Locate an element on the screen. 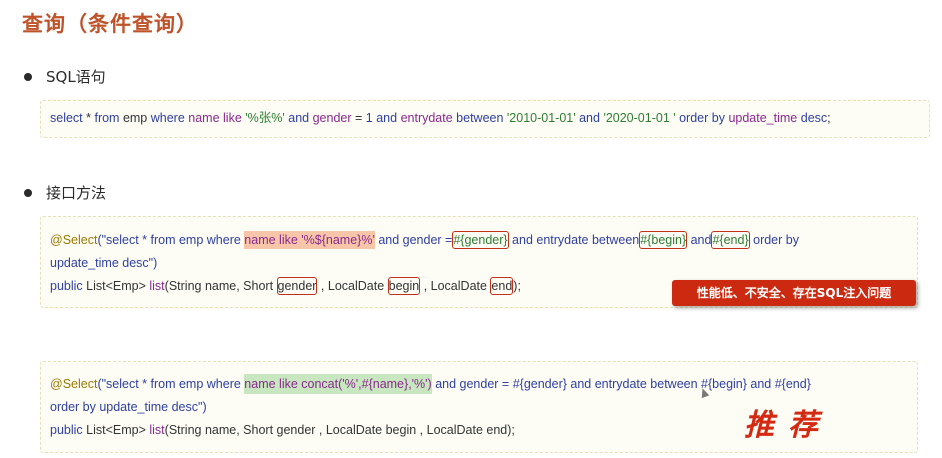 The width and height of the screenshot is (942, 458). end-arg-box: end is located at coordinates (502, 286).